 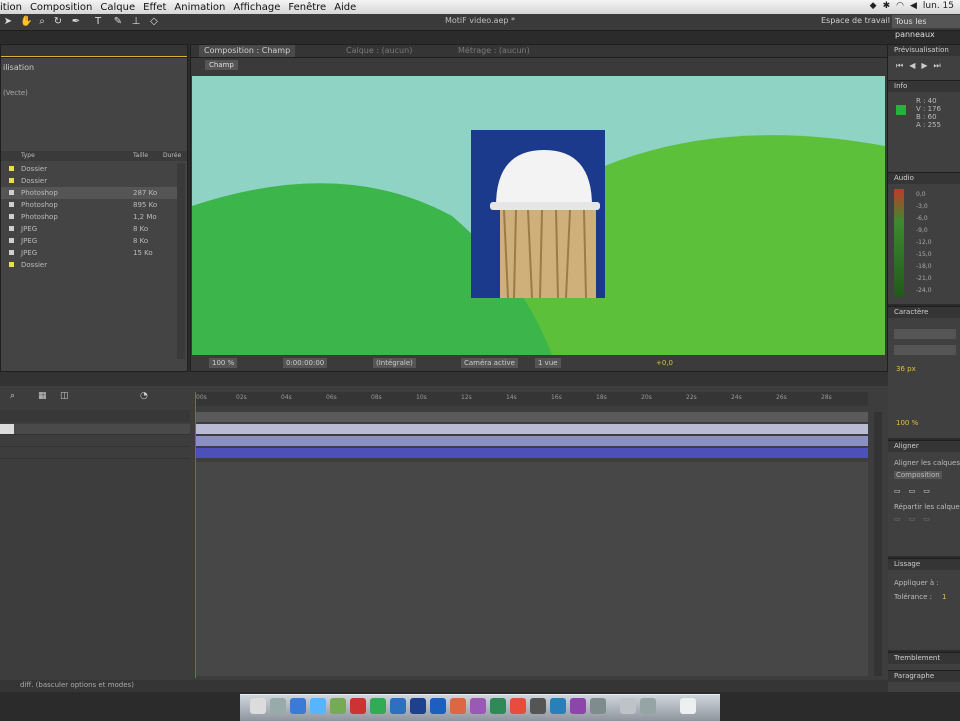 What do you see at coordinates (140, 155) in the screenshot?
I see `col-size: Taille` at bounding box center [140, 155].